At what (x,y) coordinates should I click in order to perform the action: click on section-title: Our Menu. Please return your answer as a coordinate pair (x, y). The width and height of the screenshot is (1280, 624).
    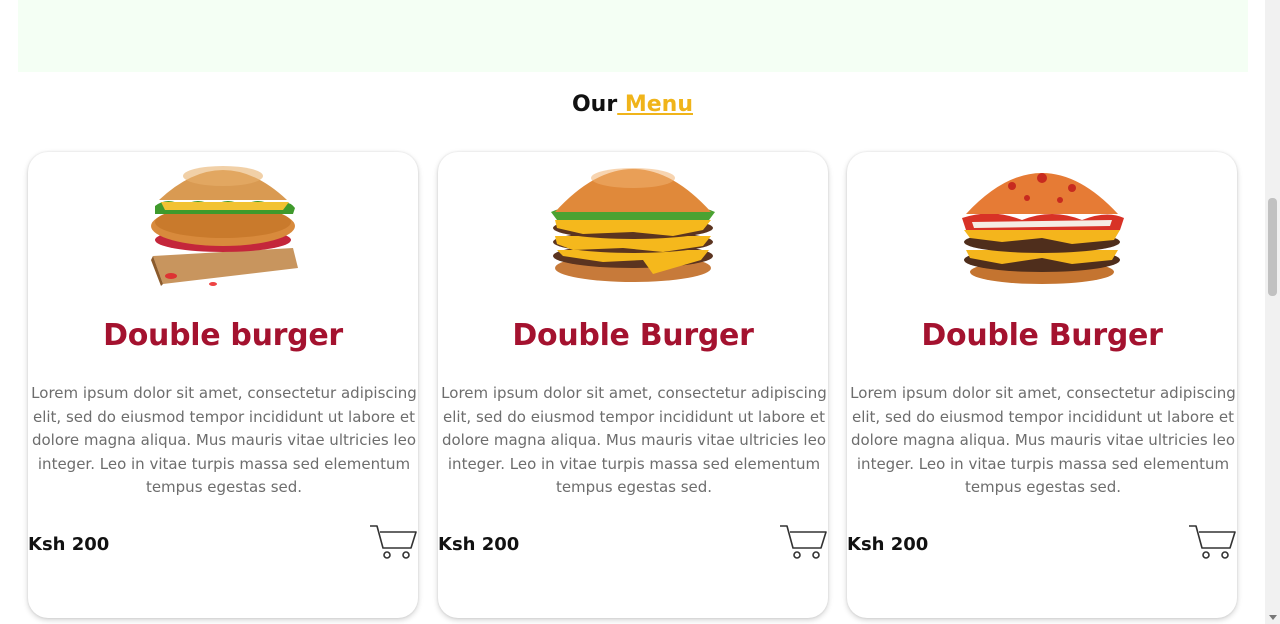
    Looking at the image, I should click on (632, 104).